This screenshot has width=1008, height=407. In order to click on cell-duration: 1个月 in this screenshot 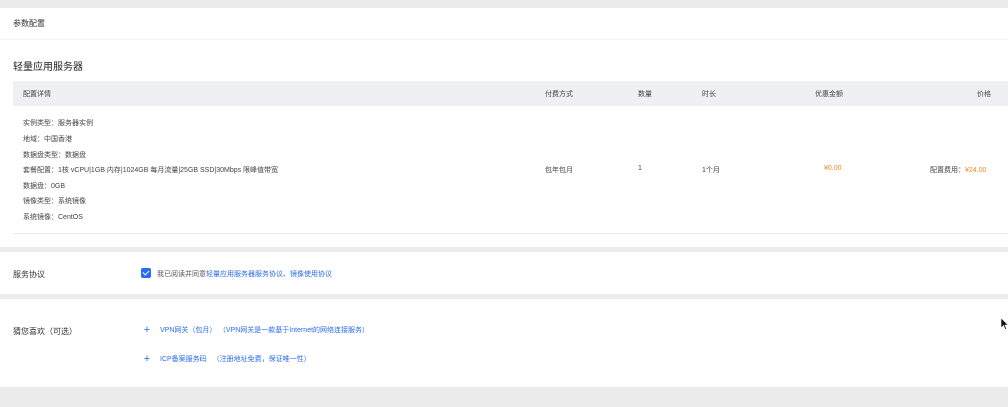, I will do `click(711, 170)`.